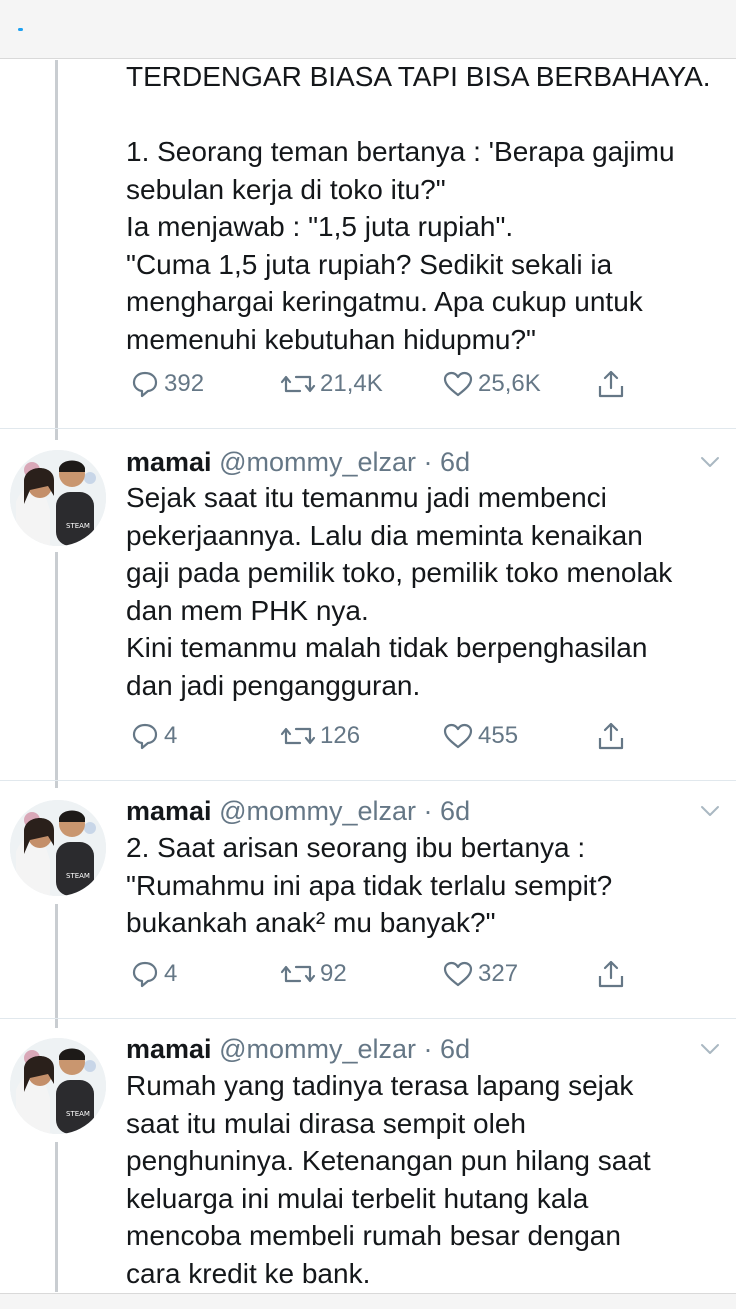 The height and width of the screenshot is (1309, 736). I want to click on bottom-bar, so click(368, 1301).